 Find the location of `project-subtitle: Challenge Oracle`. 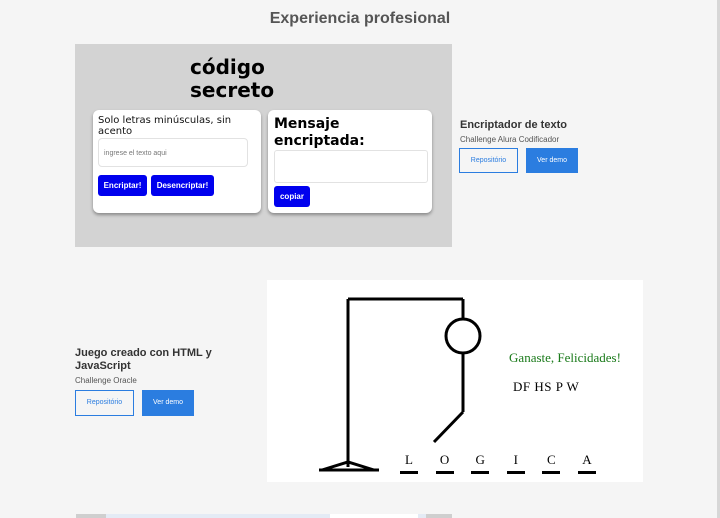

project-subtitle: Challenge Oracle is located at coordinates (106, 380).